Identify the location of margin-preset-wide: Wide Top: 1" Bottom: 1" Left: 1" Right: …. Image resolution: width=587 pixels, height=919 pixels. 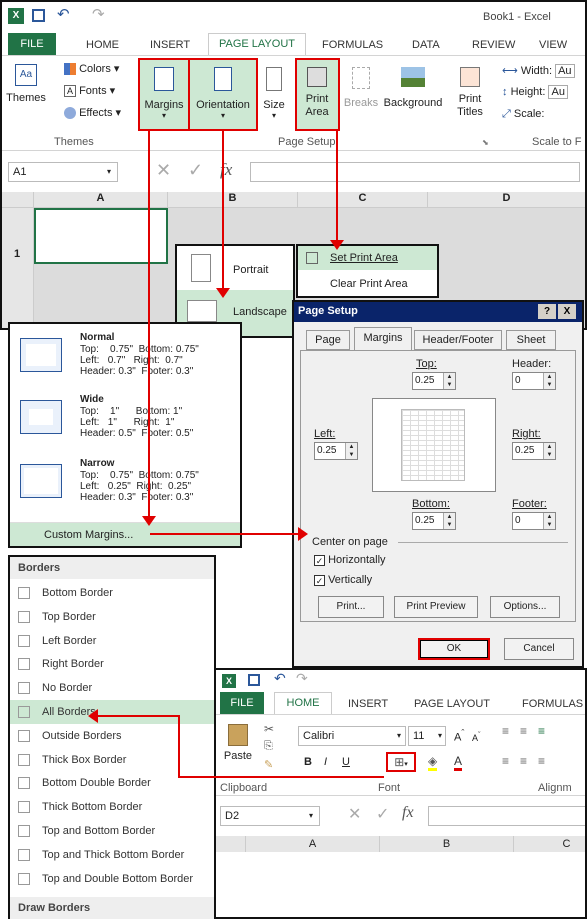
(125, 419).